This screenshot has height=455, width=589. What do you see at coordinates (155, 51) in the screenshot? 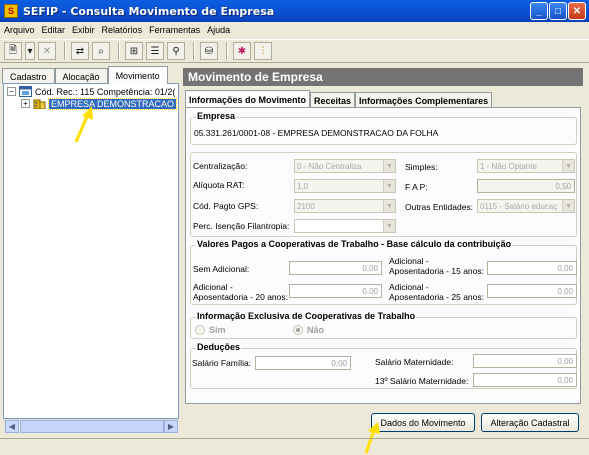
I see `list-icon: ☰` at bounding box center [155, 51].